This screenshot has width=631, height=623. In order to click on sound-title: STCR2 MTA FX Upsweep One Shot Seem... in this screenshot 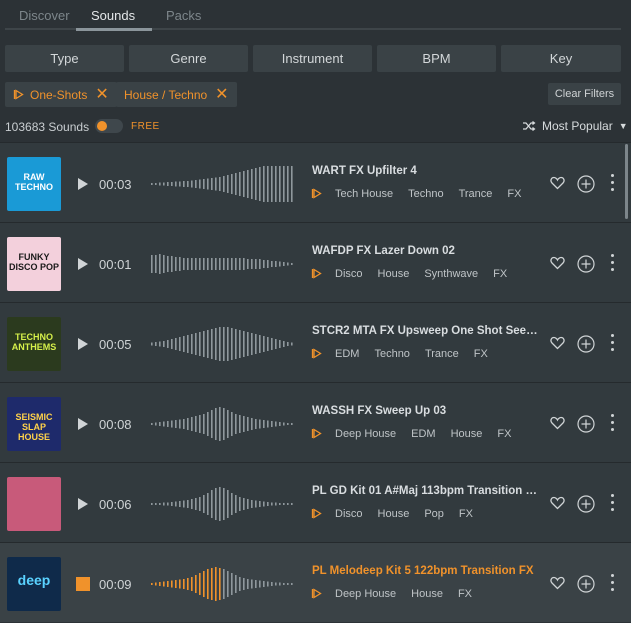, I will do `click(426, 331)`.